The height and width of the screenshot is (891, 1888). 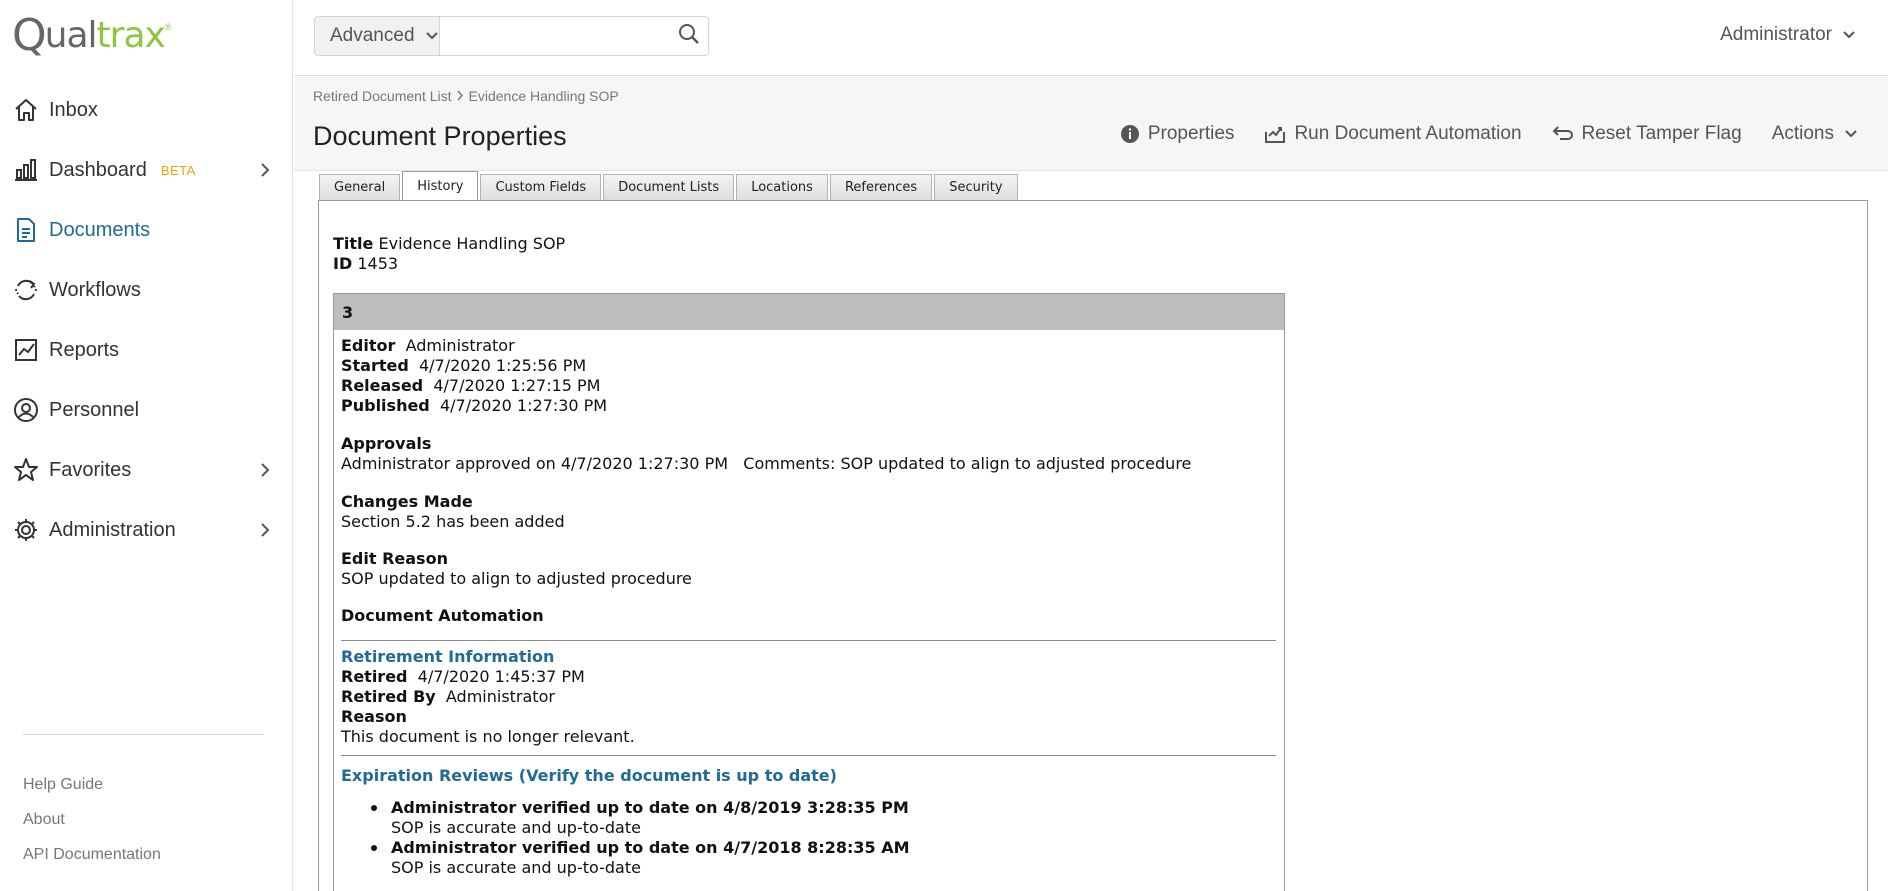 I want to click on document-id-row: ID 1453, so click(x=366, y=263).